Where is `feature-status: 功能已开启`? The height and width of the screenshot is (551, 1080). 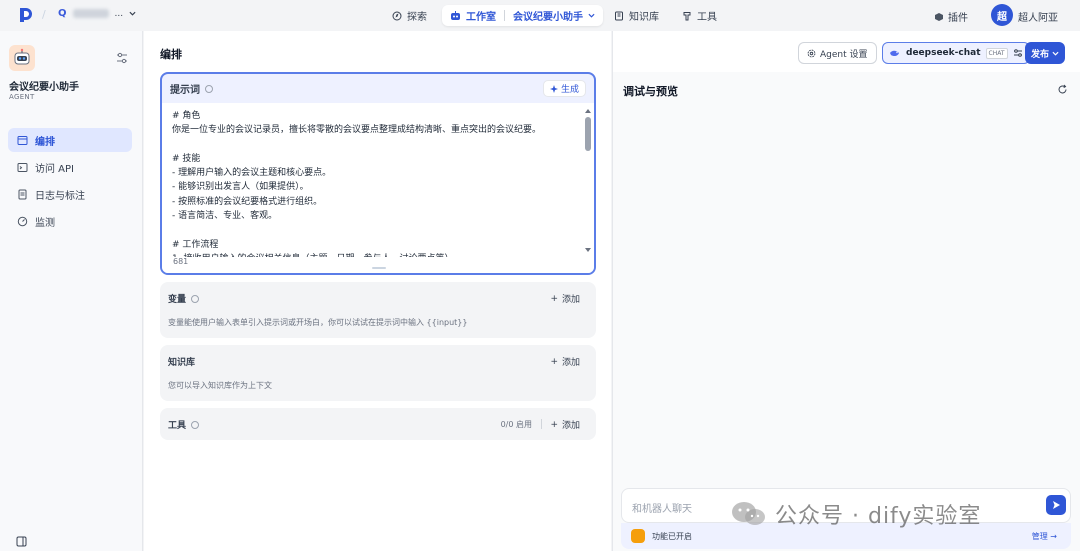
feature-status: 功能已开启 is located at coordinates (672, 536).